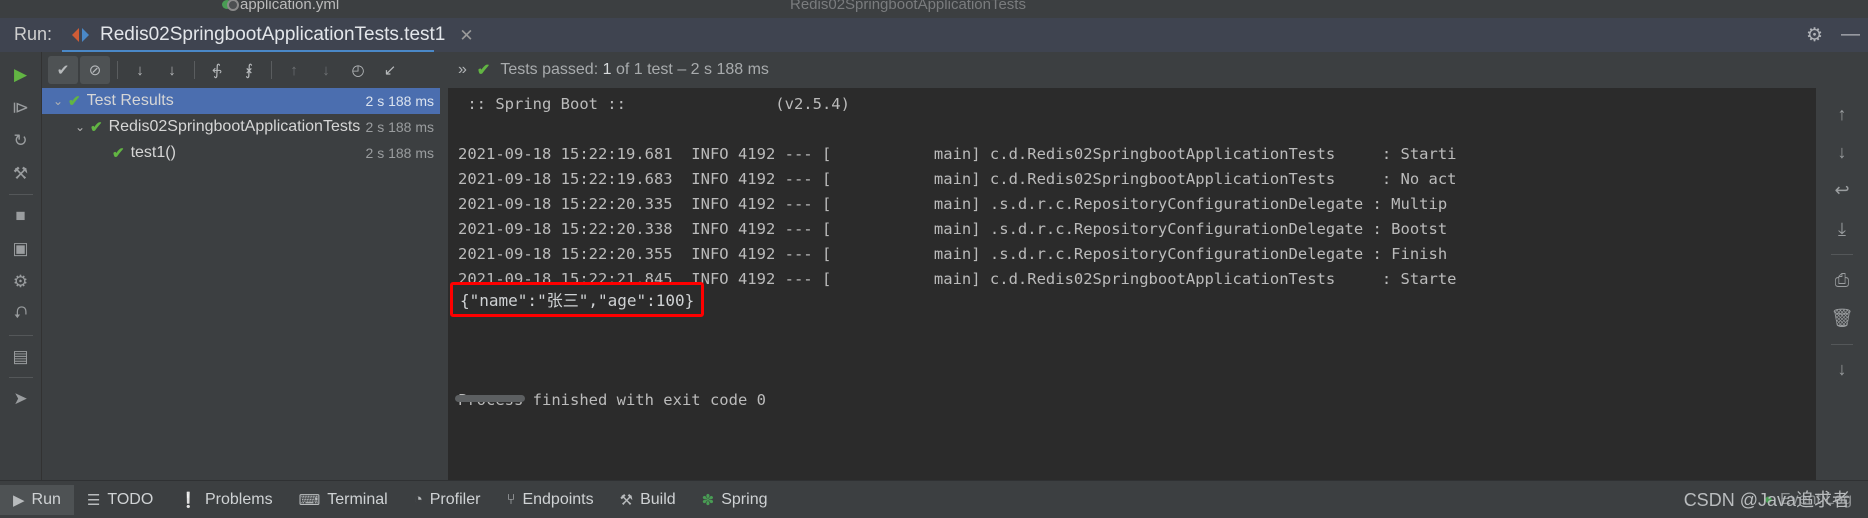  Describe the element at coordinates (1850, 35) in the screenshot. I see `minimize-icon: —` at that location.